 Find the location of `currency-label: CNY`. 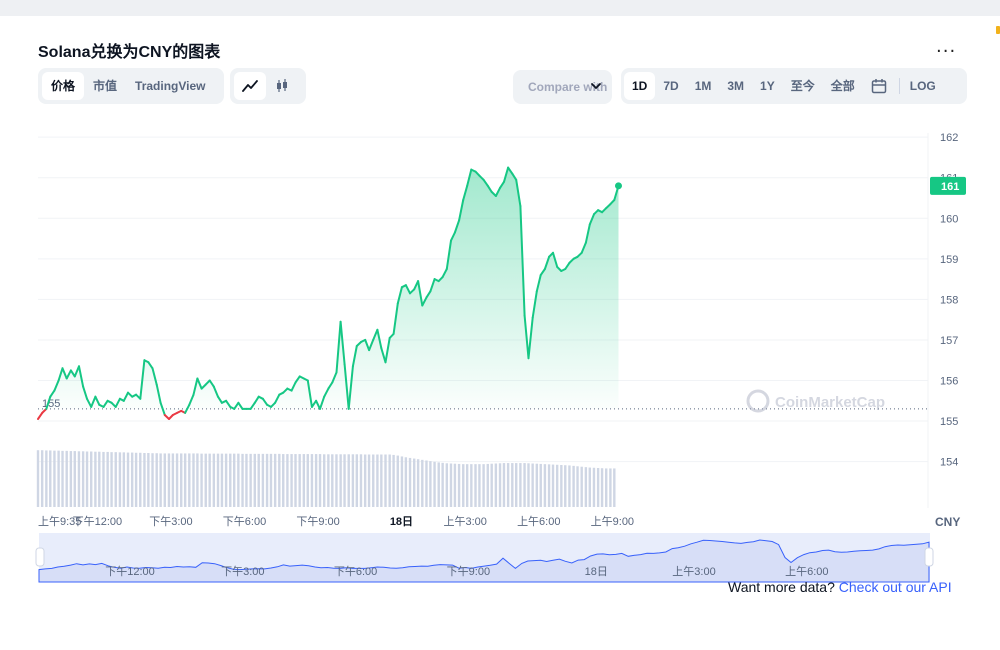

currency-label: CNY is located at coordinates (947, 522).